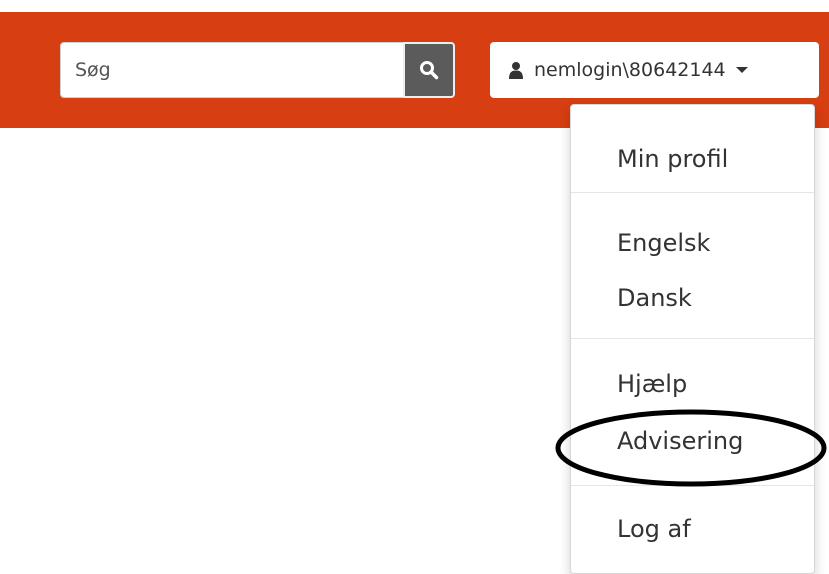  I want to click on menu-item-advisering: Advisering, so click(680, 441).